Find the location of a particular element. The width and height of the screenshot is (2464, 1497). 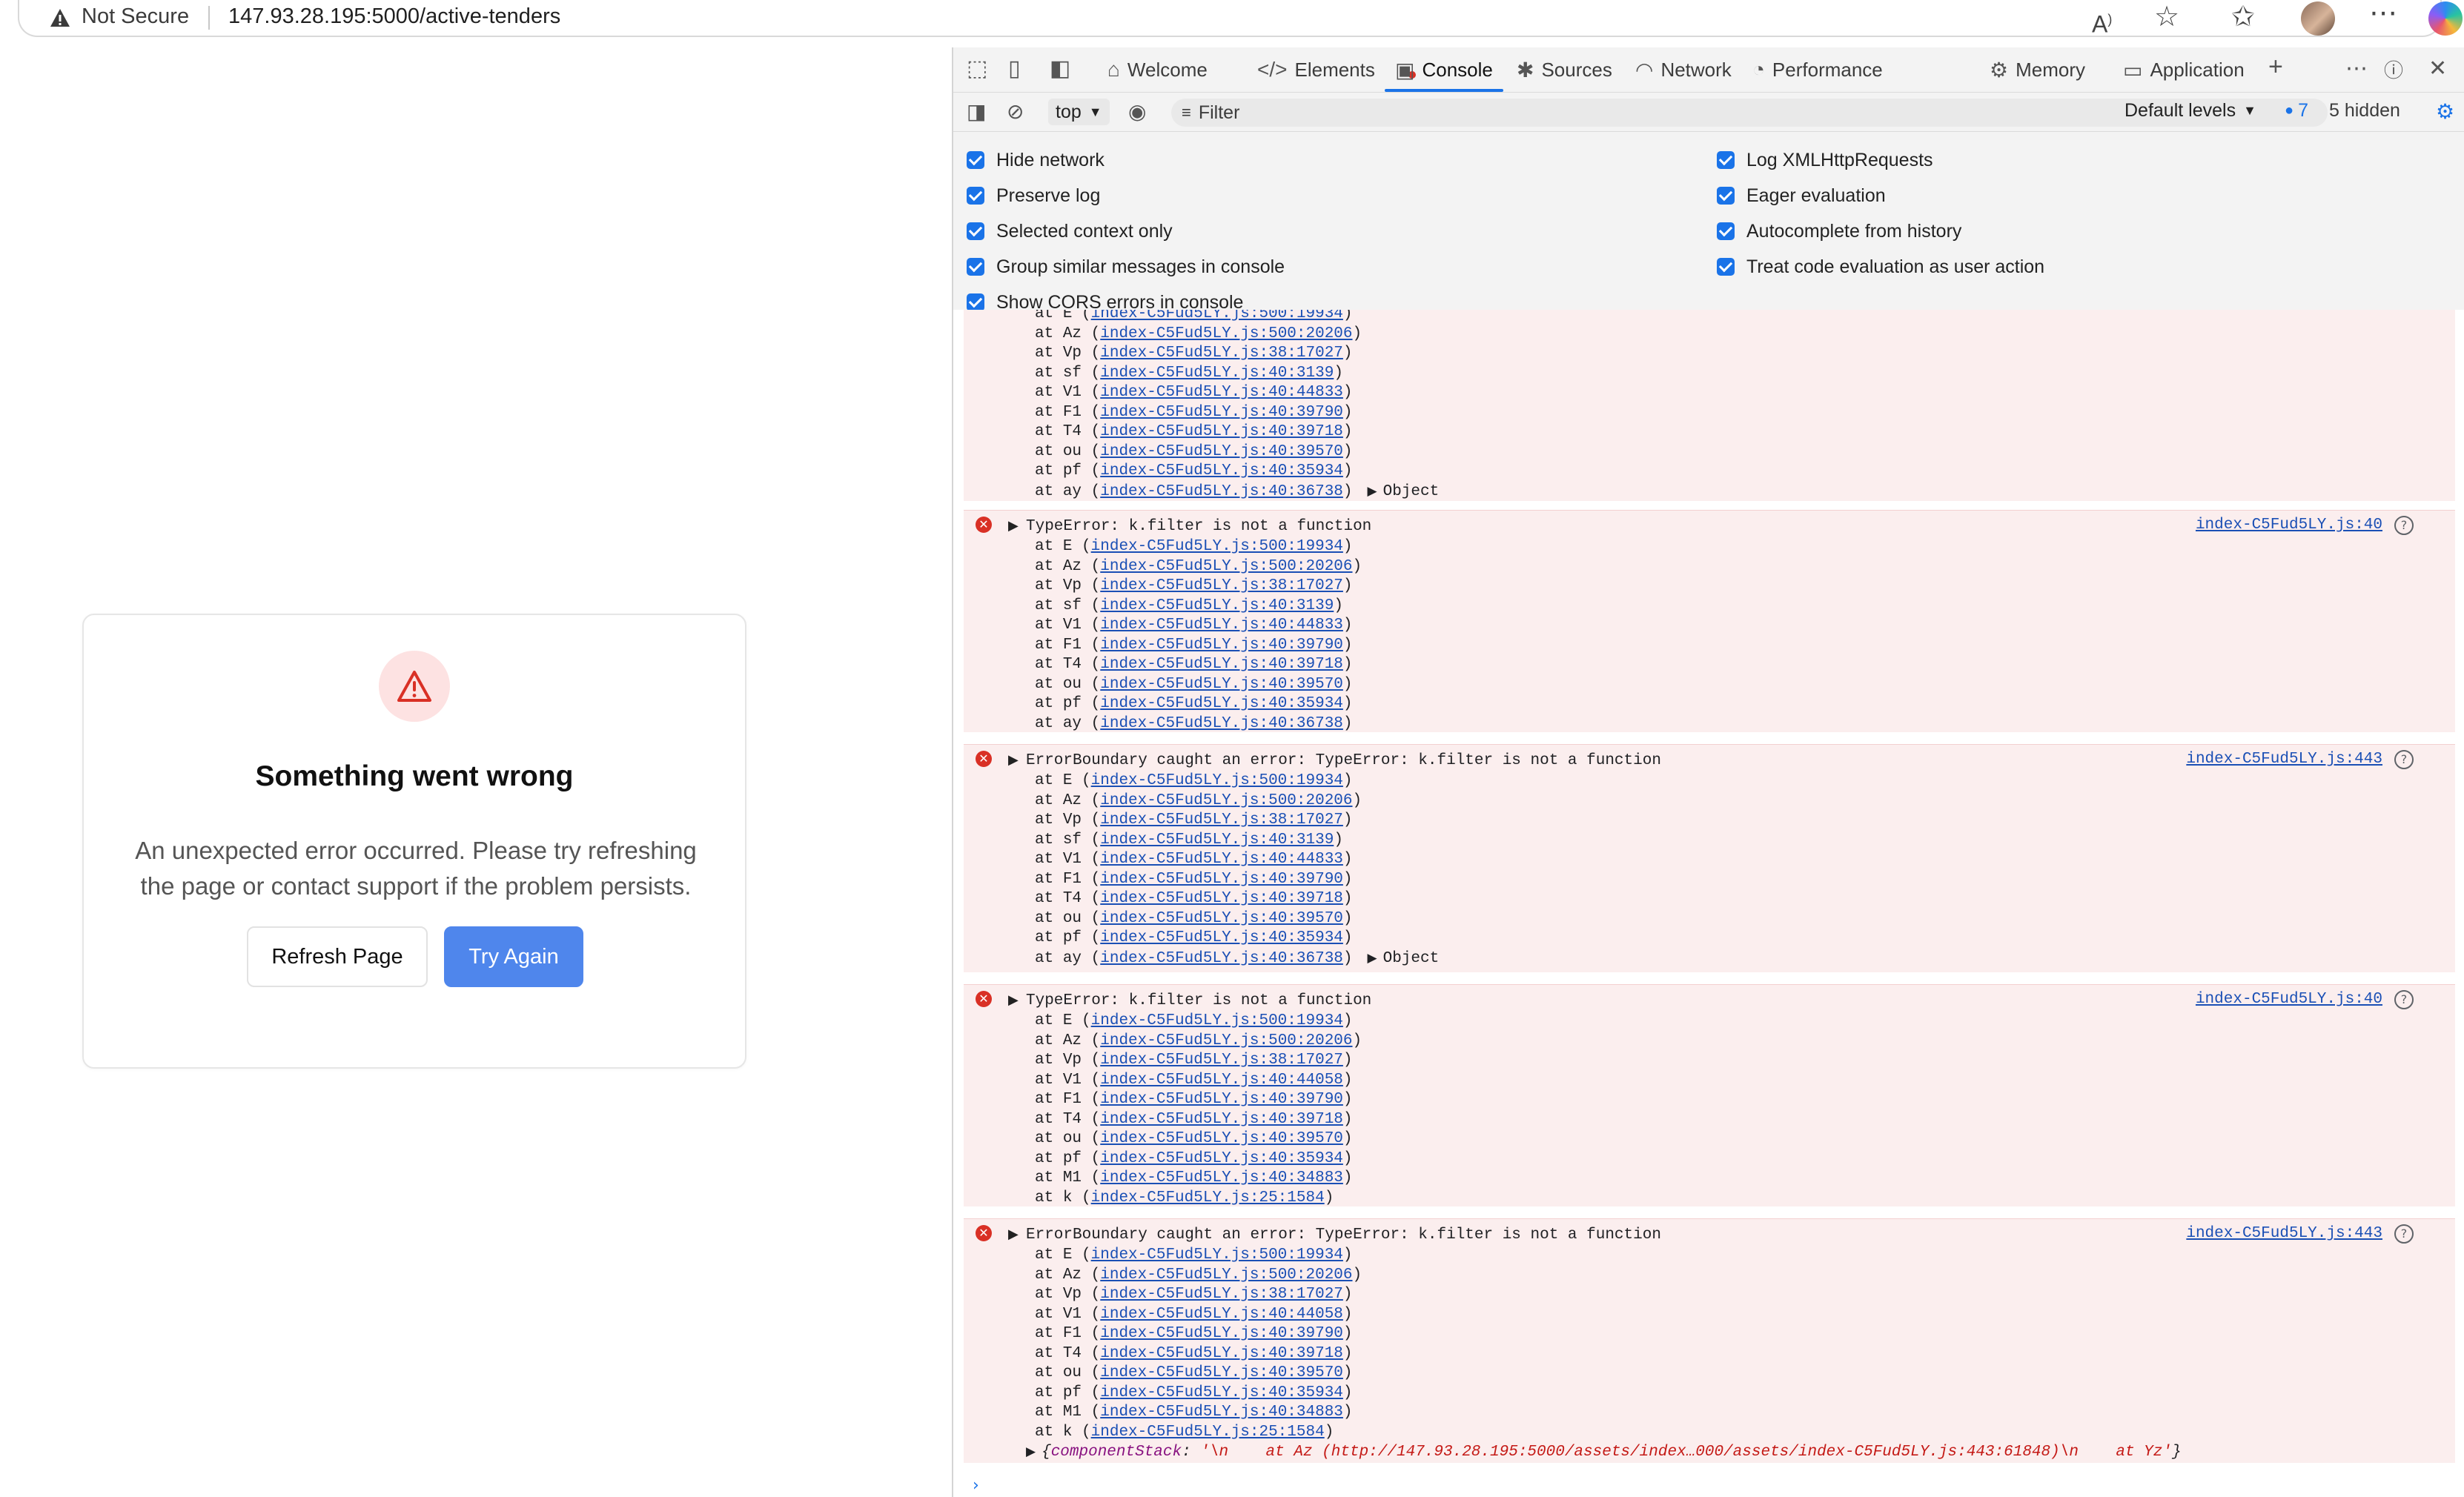

tab-performance: ◔ Performance is located at coordinates (1817, 69).